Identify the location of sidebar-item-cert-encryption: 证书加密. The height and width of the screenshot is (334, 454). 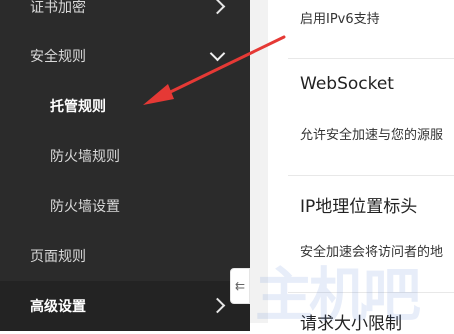
(125, 16).